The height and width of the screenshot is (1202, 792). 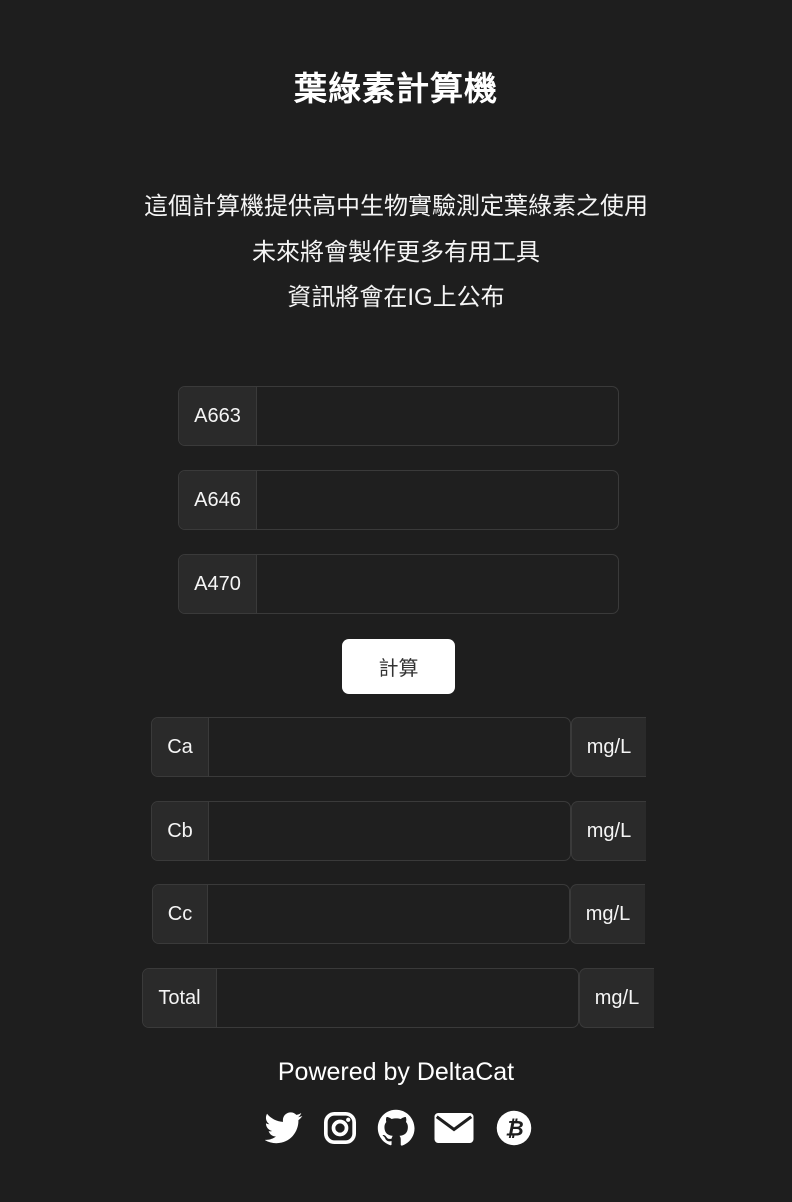 I want to click on github-icon, so click(x=396, y=1128).